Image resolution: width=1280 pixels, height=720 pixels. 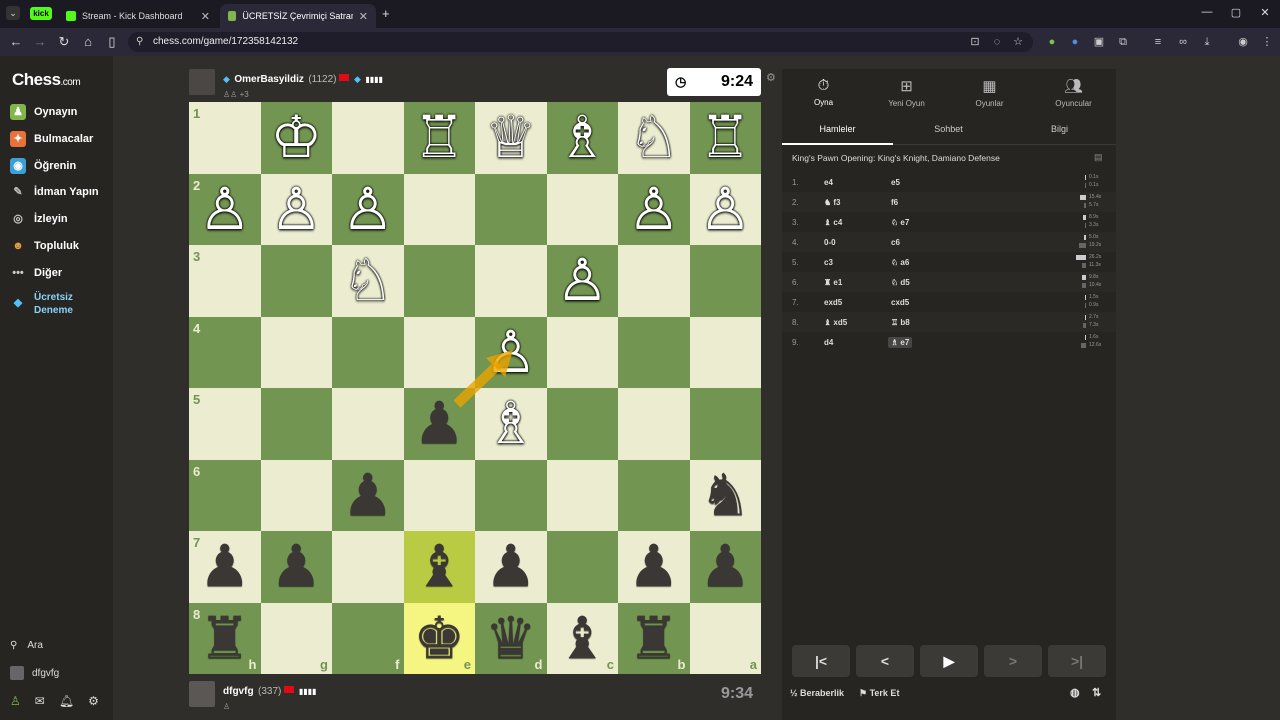 What do you see at coordinates (725, 638) in the screenshot?
I see `square: a` at bounding box center [725, 638].